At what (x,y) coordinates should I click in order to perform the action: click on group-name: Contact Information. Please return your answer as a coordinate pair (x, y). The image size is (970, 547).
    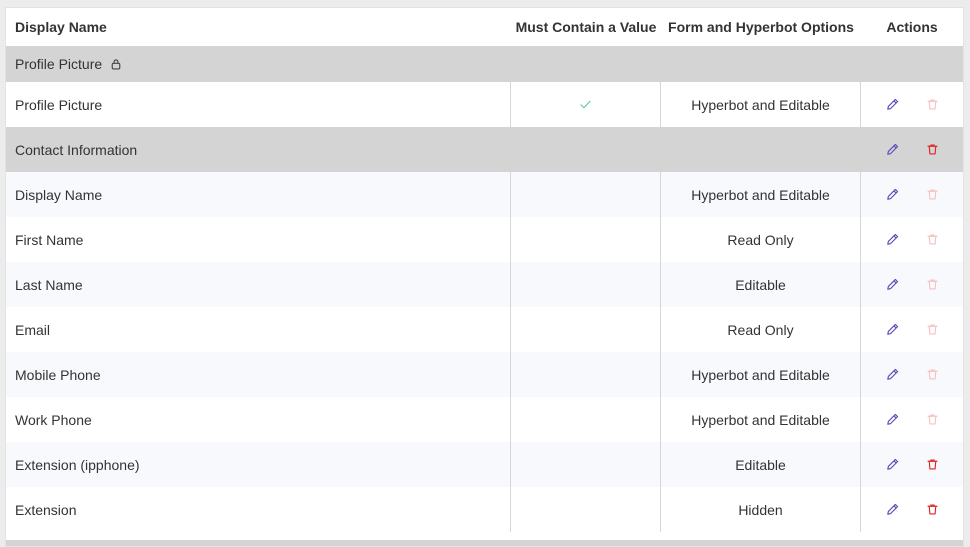
    Looking at the image, I should click on (76, 149).